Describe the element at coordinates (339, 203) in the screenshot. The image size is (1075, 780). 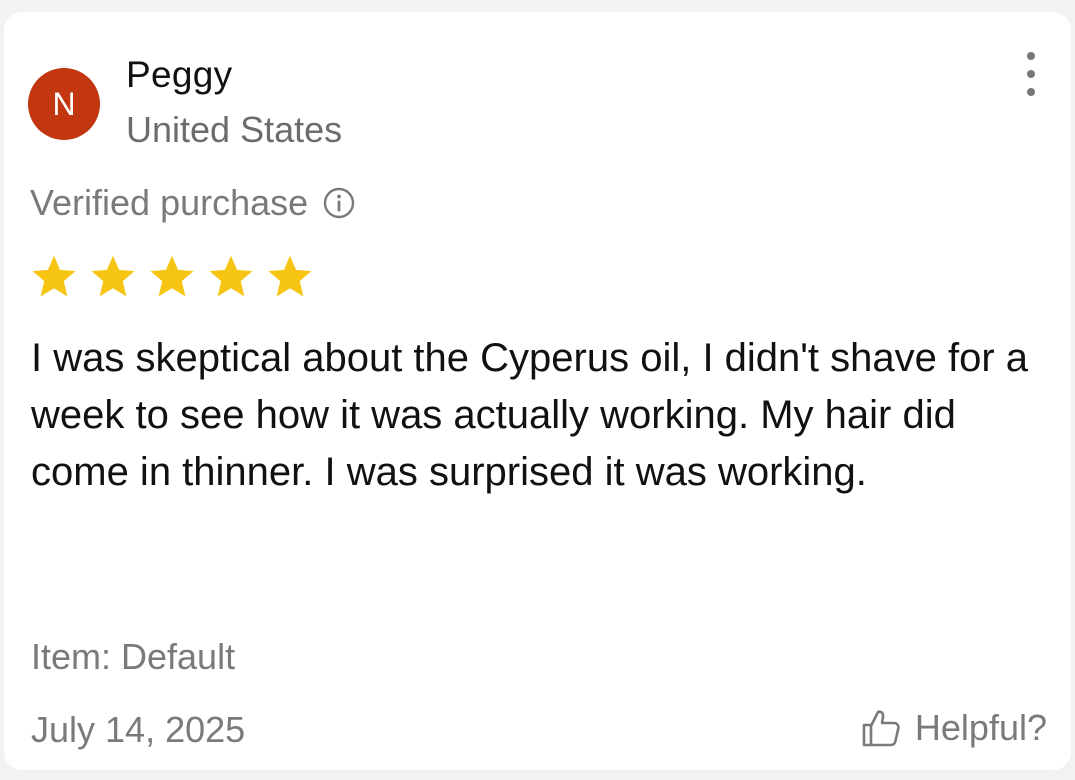
I see `info-icon` at that location.